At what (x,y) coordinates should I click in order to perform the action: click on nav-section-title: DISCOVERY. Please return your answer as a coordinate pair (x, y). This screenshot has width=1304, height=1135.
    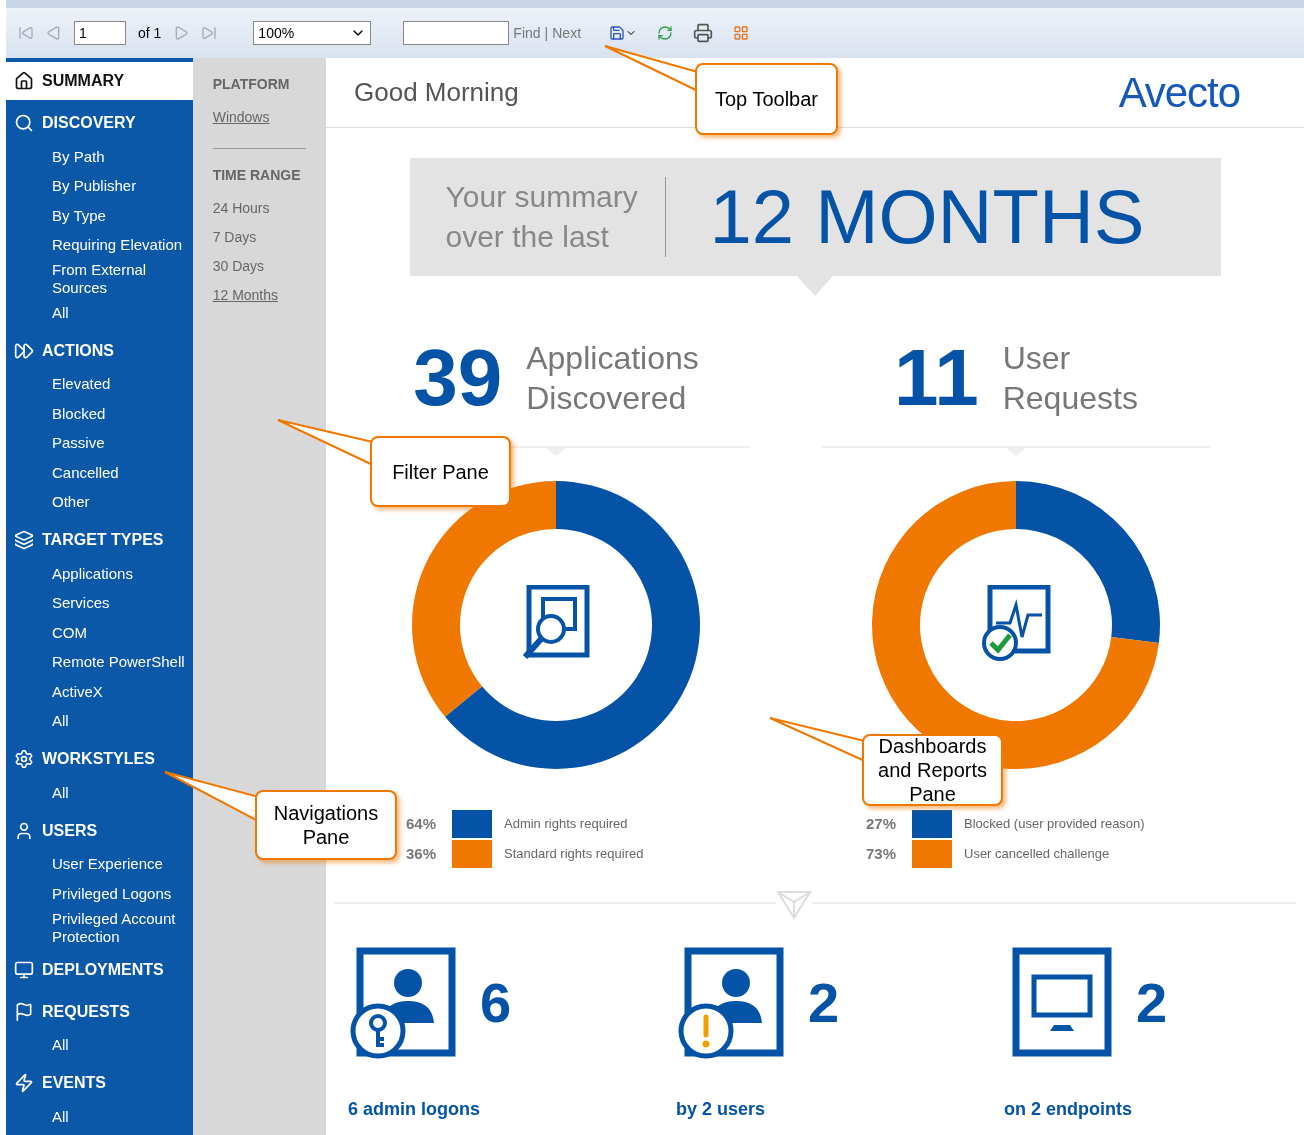
    Looking at the image, I should click on (89, 123).